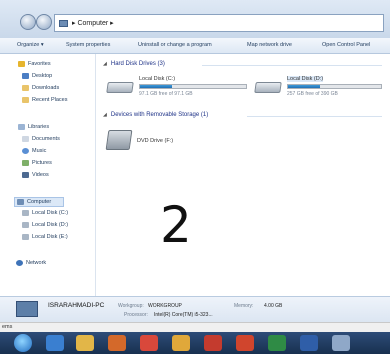 Image resolution: width=390 pixels, height=354 pixels. Describe the element at coordinates (44, 22) in the screenshot. I see `forward-button` at that location.